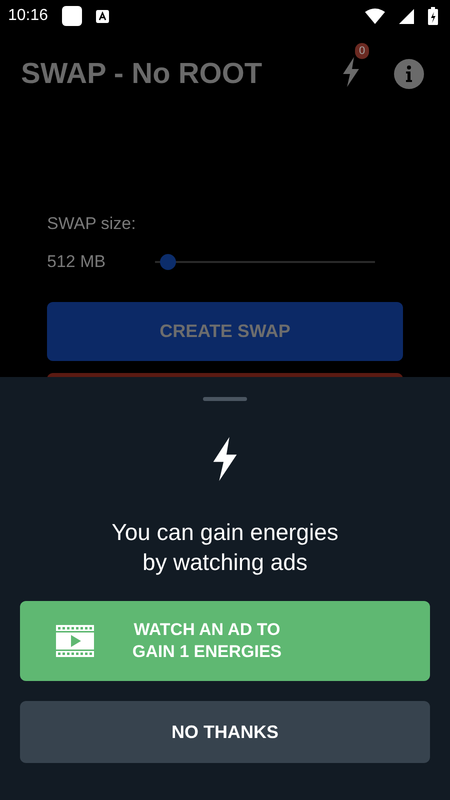  Describe the element at coordinates (75, 641) in the screenshot. I see `video-icon` at that location.